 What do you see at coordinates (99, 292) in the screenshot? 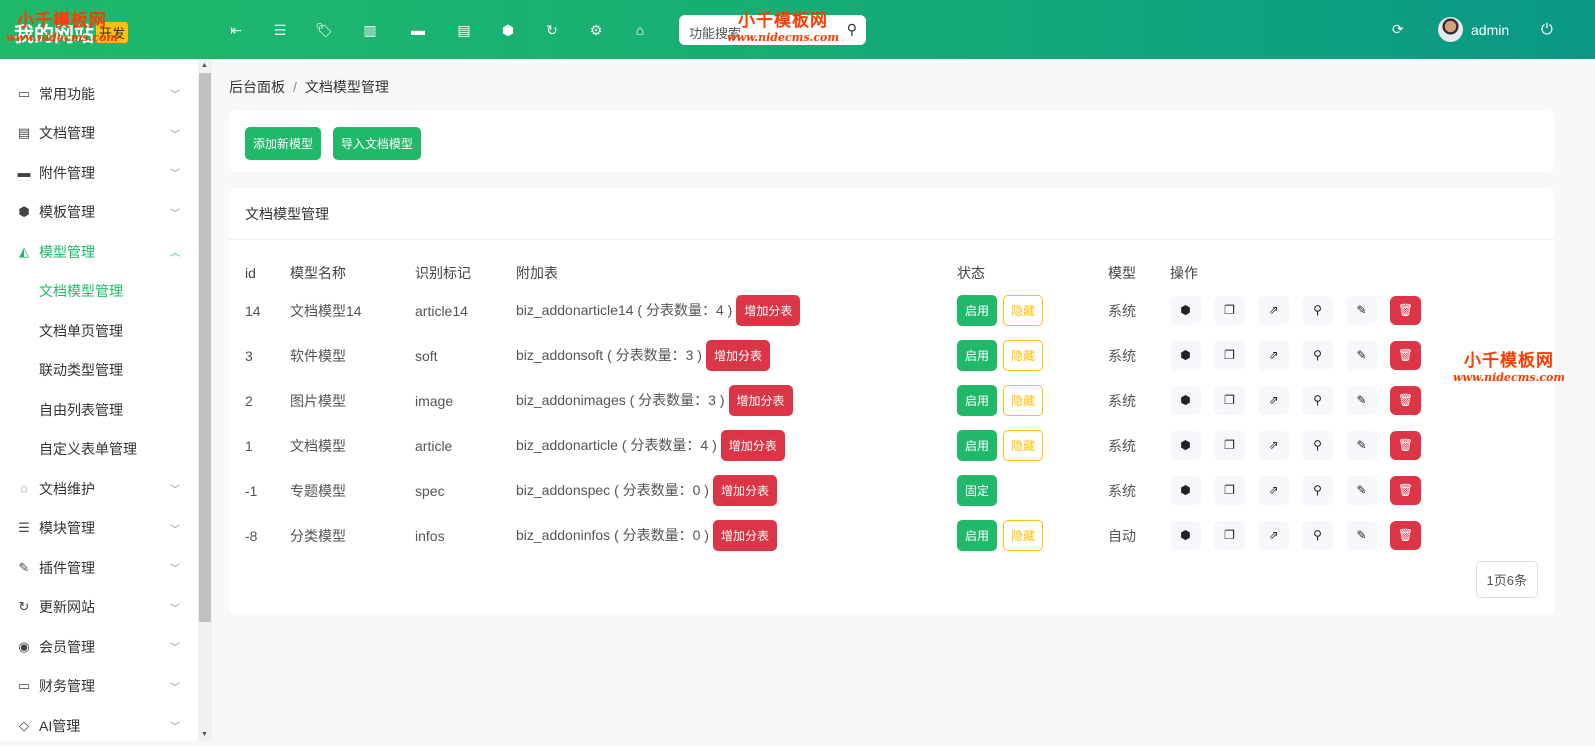
I see `sidebar-subitem: 文档模型管理` at bounding box center [99, 292].